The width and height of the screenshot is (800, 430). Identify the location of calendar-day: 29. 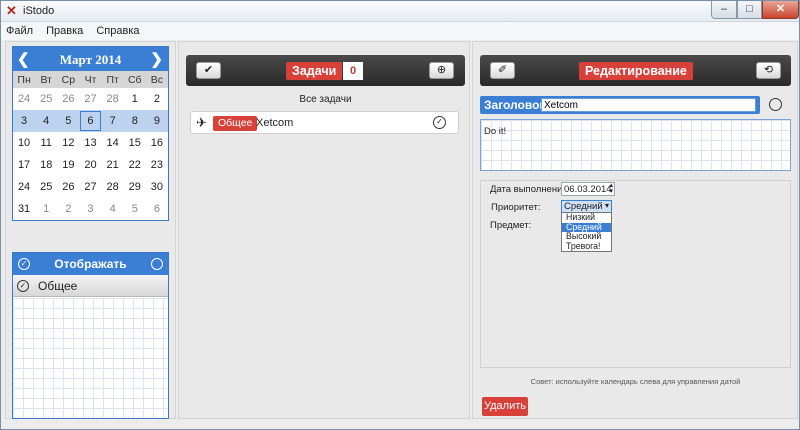
(135, 187).